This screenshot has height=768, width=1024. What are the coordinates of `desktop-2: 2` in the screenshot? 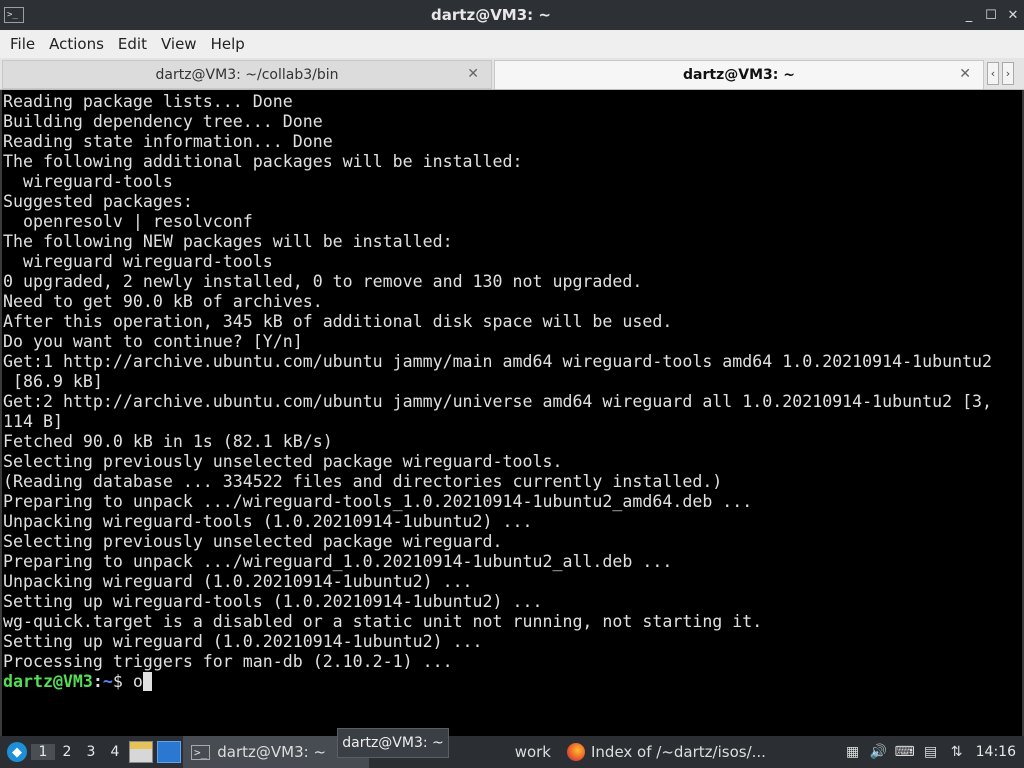 It's located at (67, 752).